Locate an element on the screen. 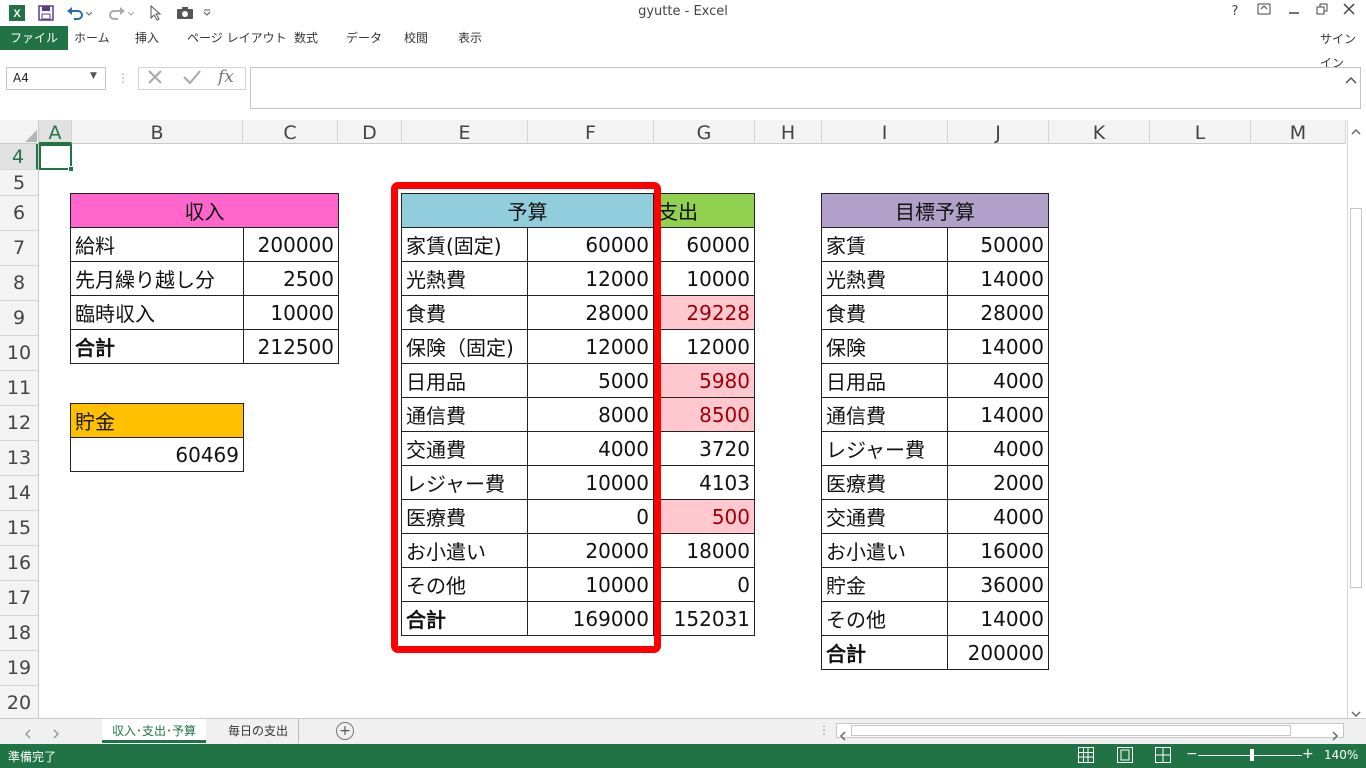 The image size is (1366, 768). normal-view-icon is located at coordinates (1086, 755).